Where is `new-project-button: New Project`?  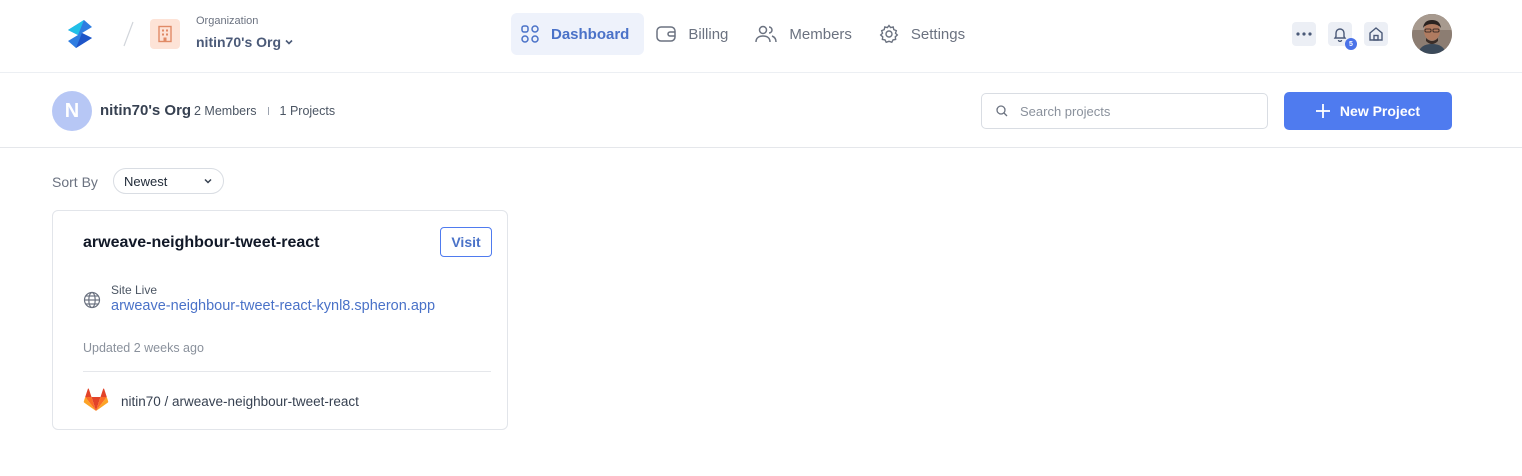
new-project-button: New Project is located at coordinates (1368, 111).